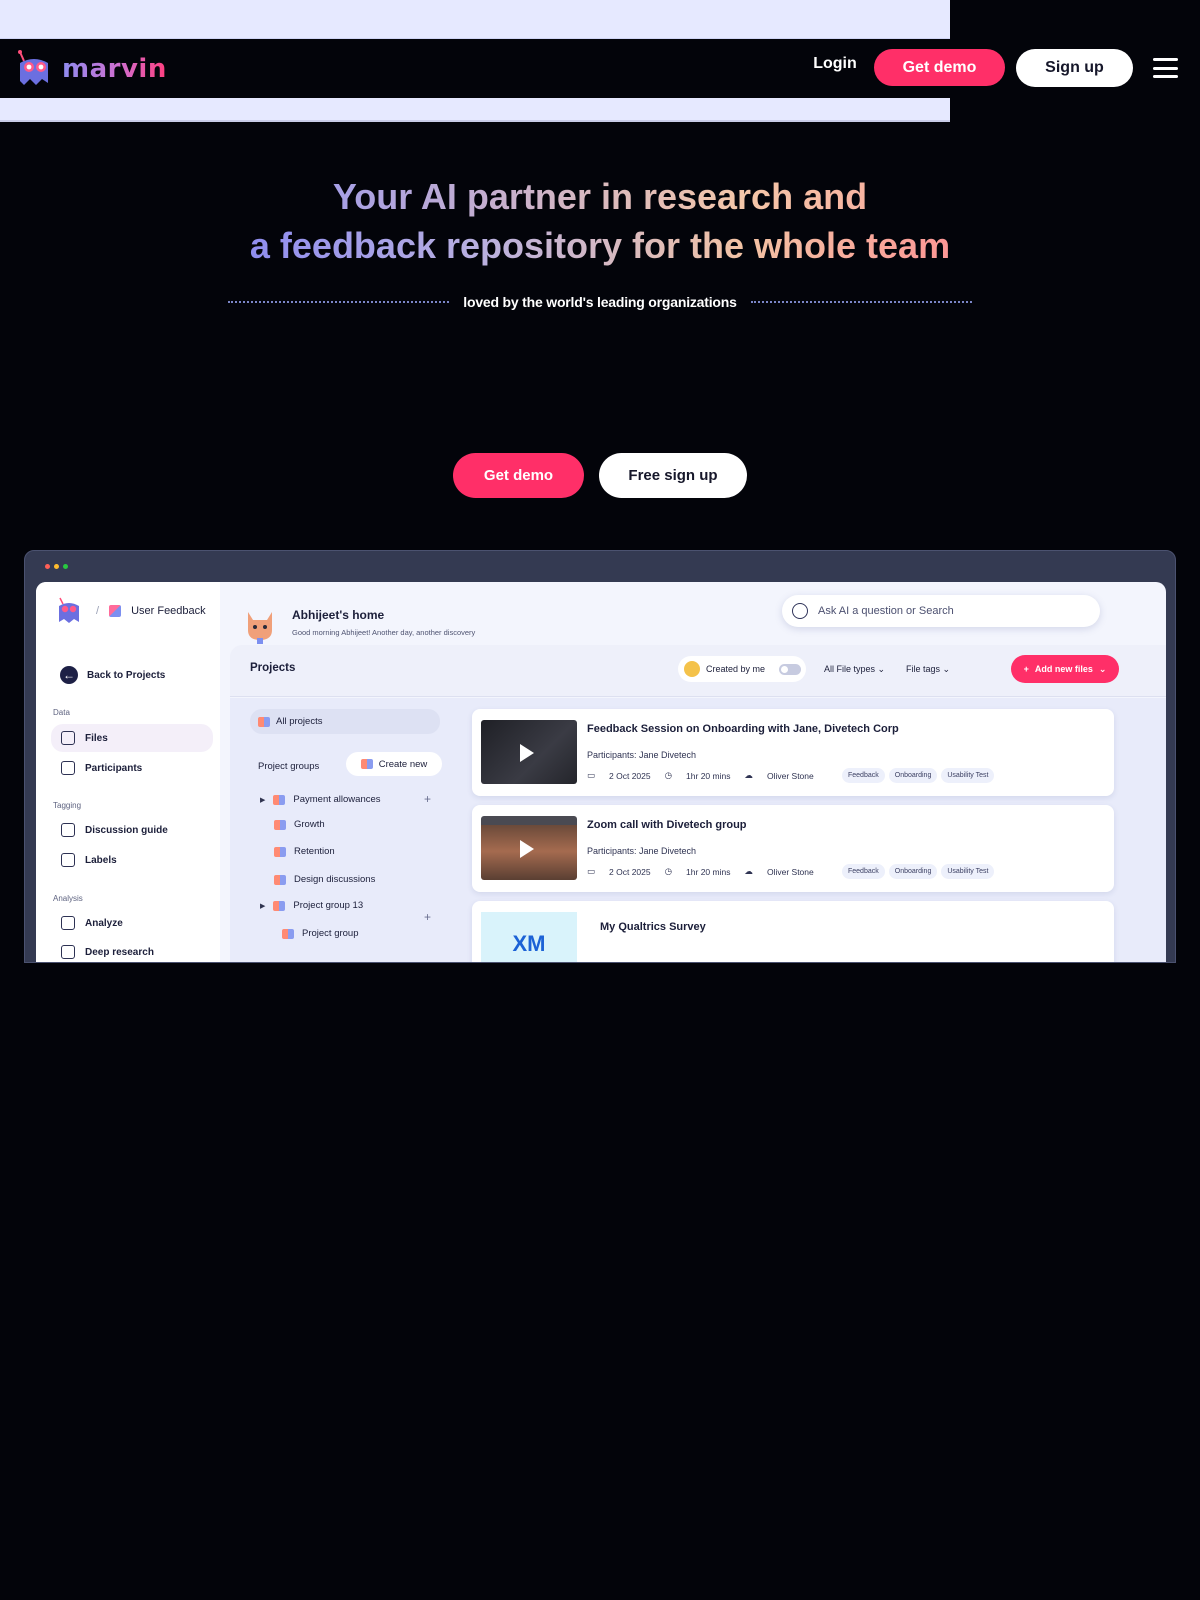 The height and width of the screenshot is (1600, 1200). I want to click on breadcrumb-project: User Feedback, so click(168, 611).